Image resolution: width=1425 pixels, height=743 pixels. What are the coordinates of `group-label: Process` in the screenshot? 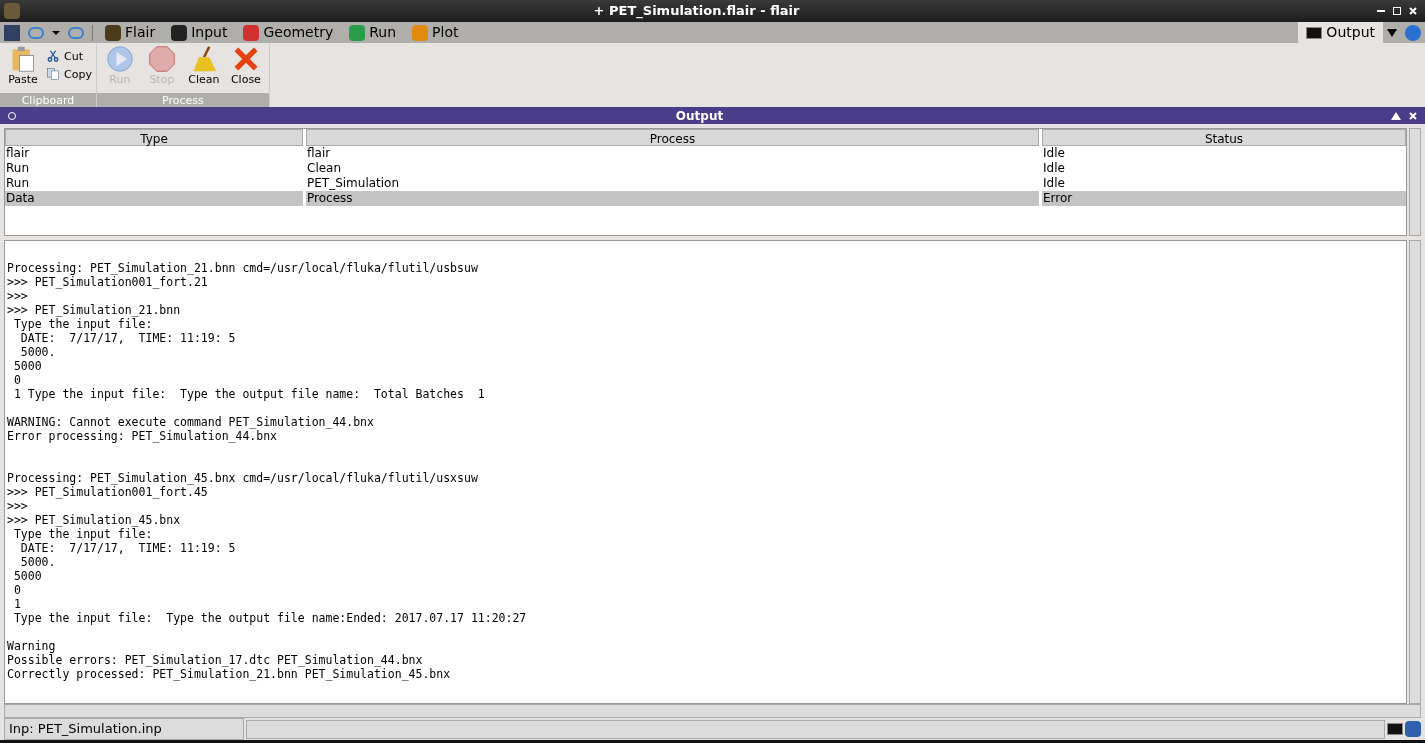 It's located at (182, 100).